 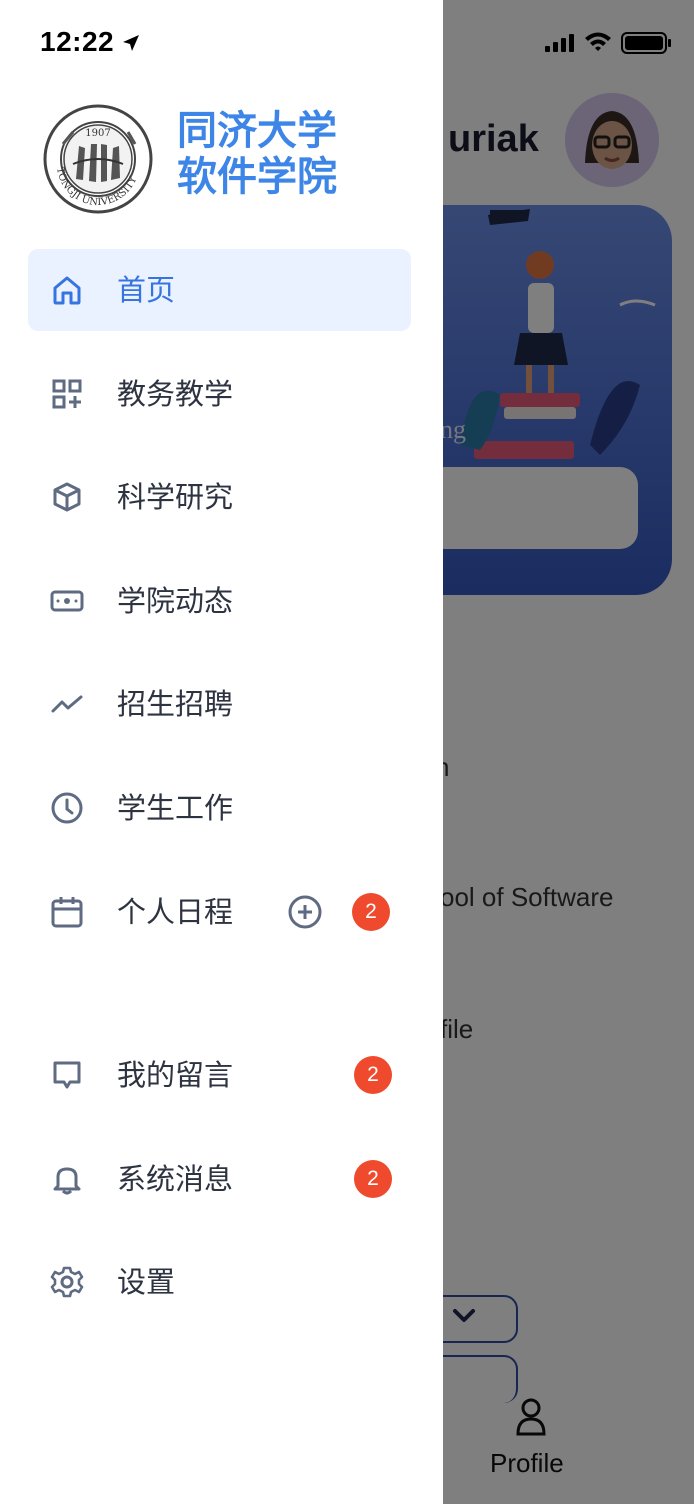 I want to click on status-bar: 12:22, so click(x=347, y=43).